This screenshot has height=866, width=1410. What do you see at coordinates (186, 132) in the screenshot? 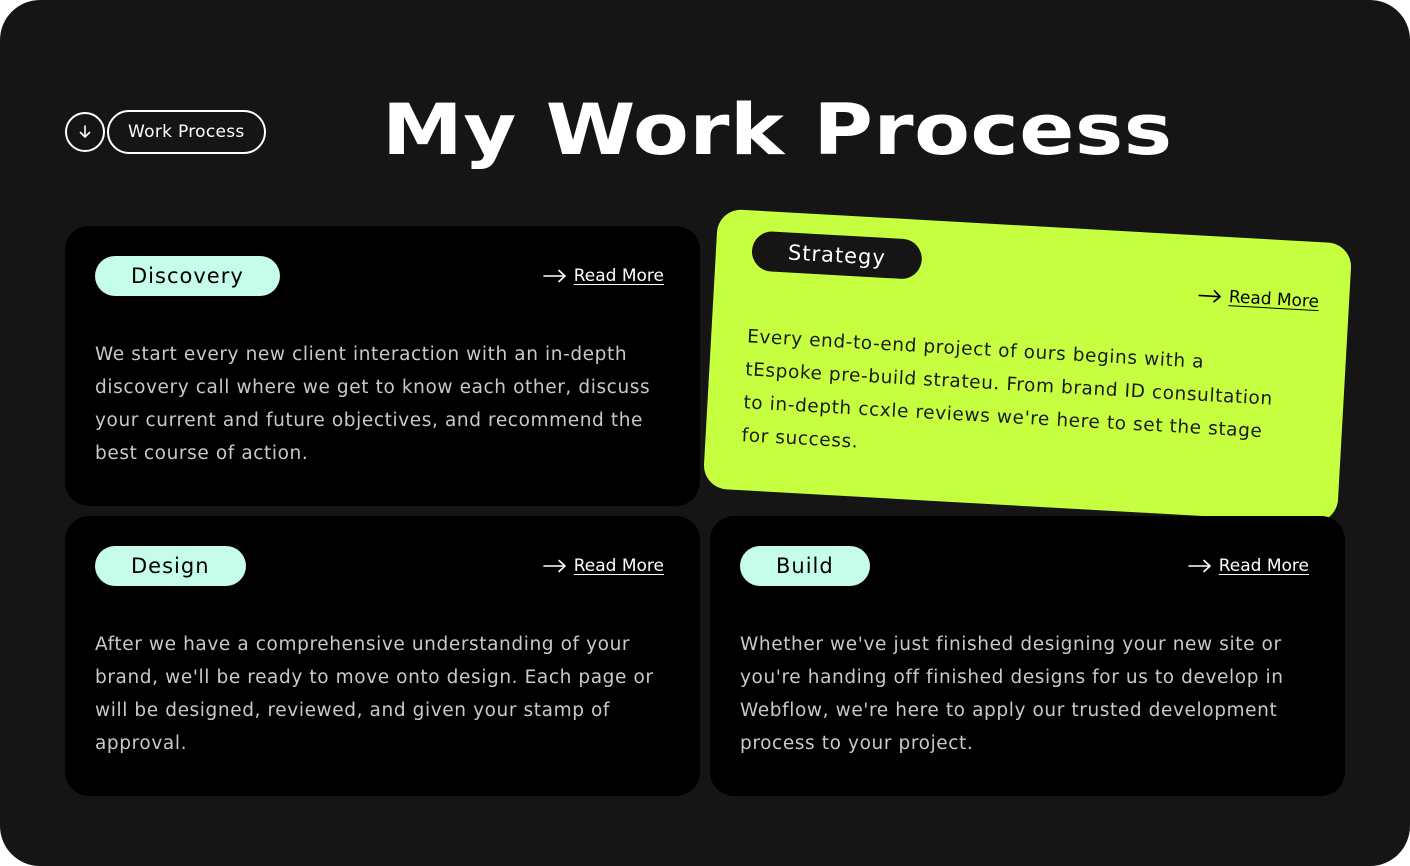
I see `section-label-pill: Work Process` at bounding box center [186, 132].